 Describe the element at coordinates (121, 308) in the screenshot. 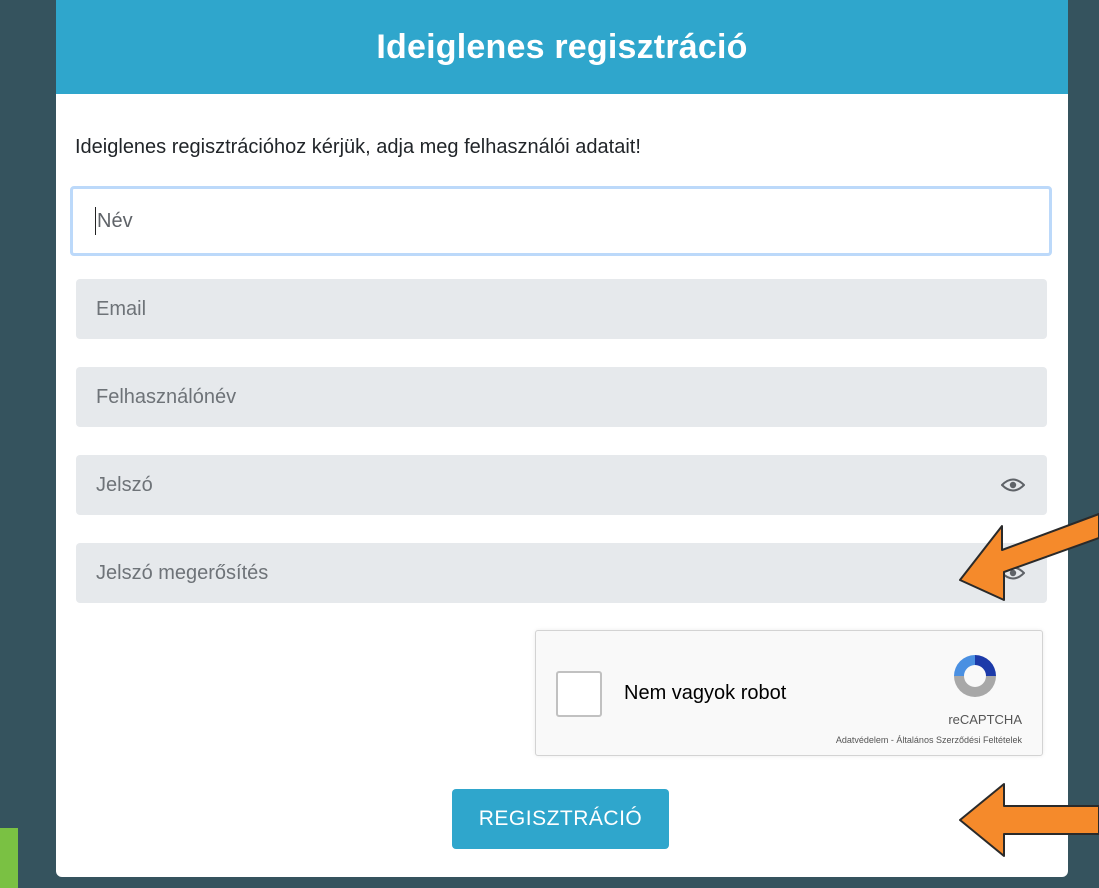

I see `email-placeholder: Email` at that location.